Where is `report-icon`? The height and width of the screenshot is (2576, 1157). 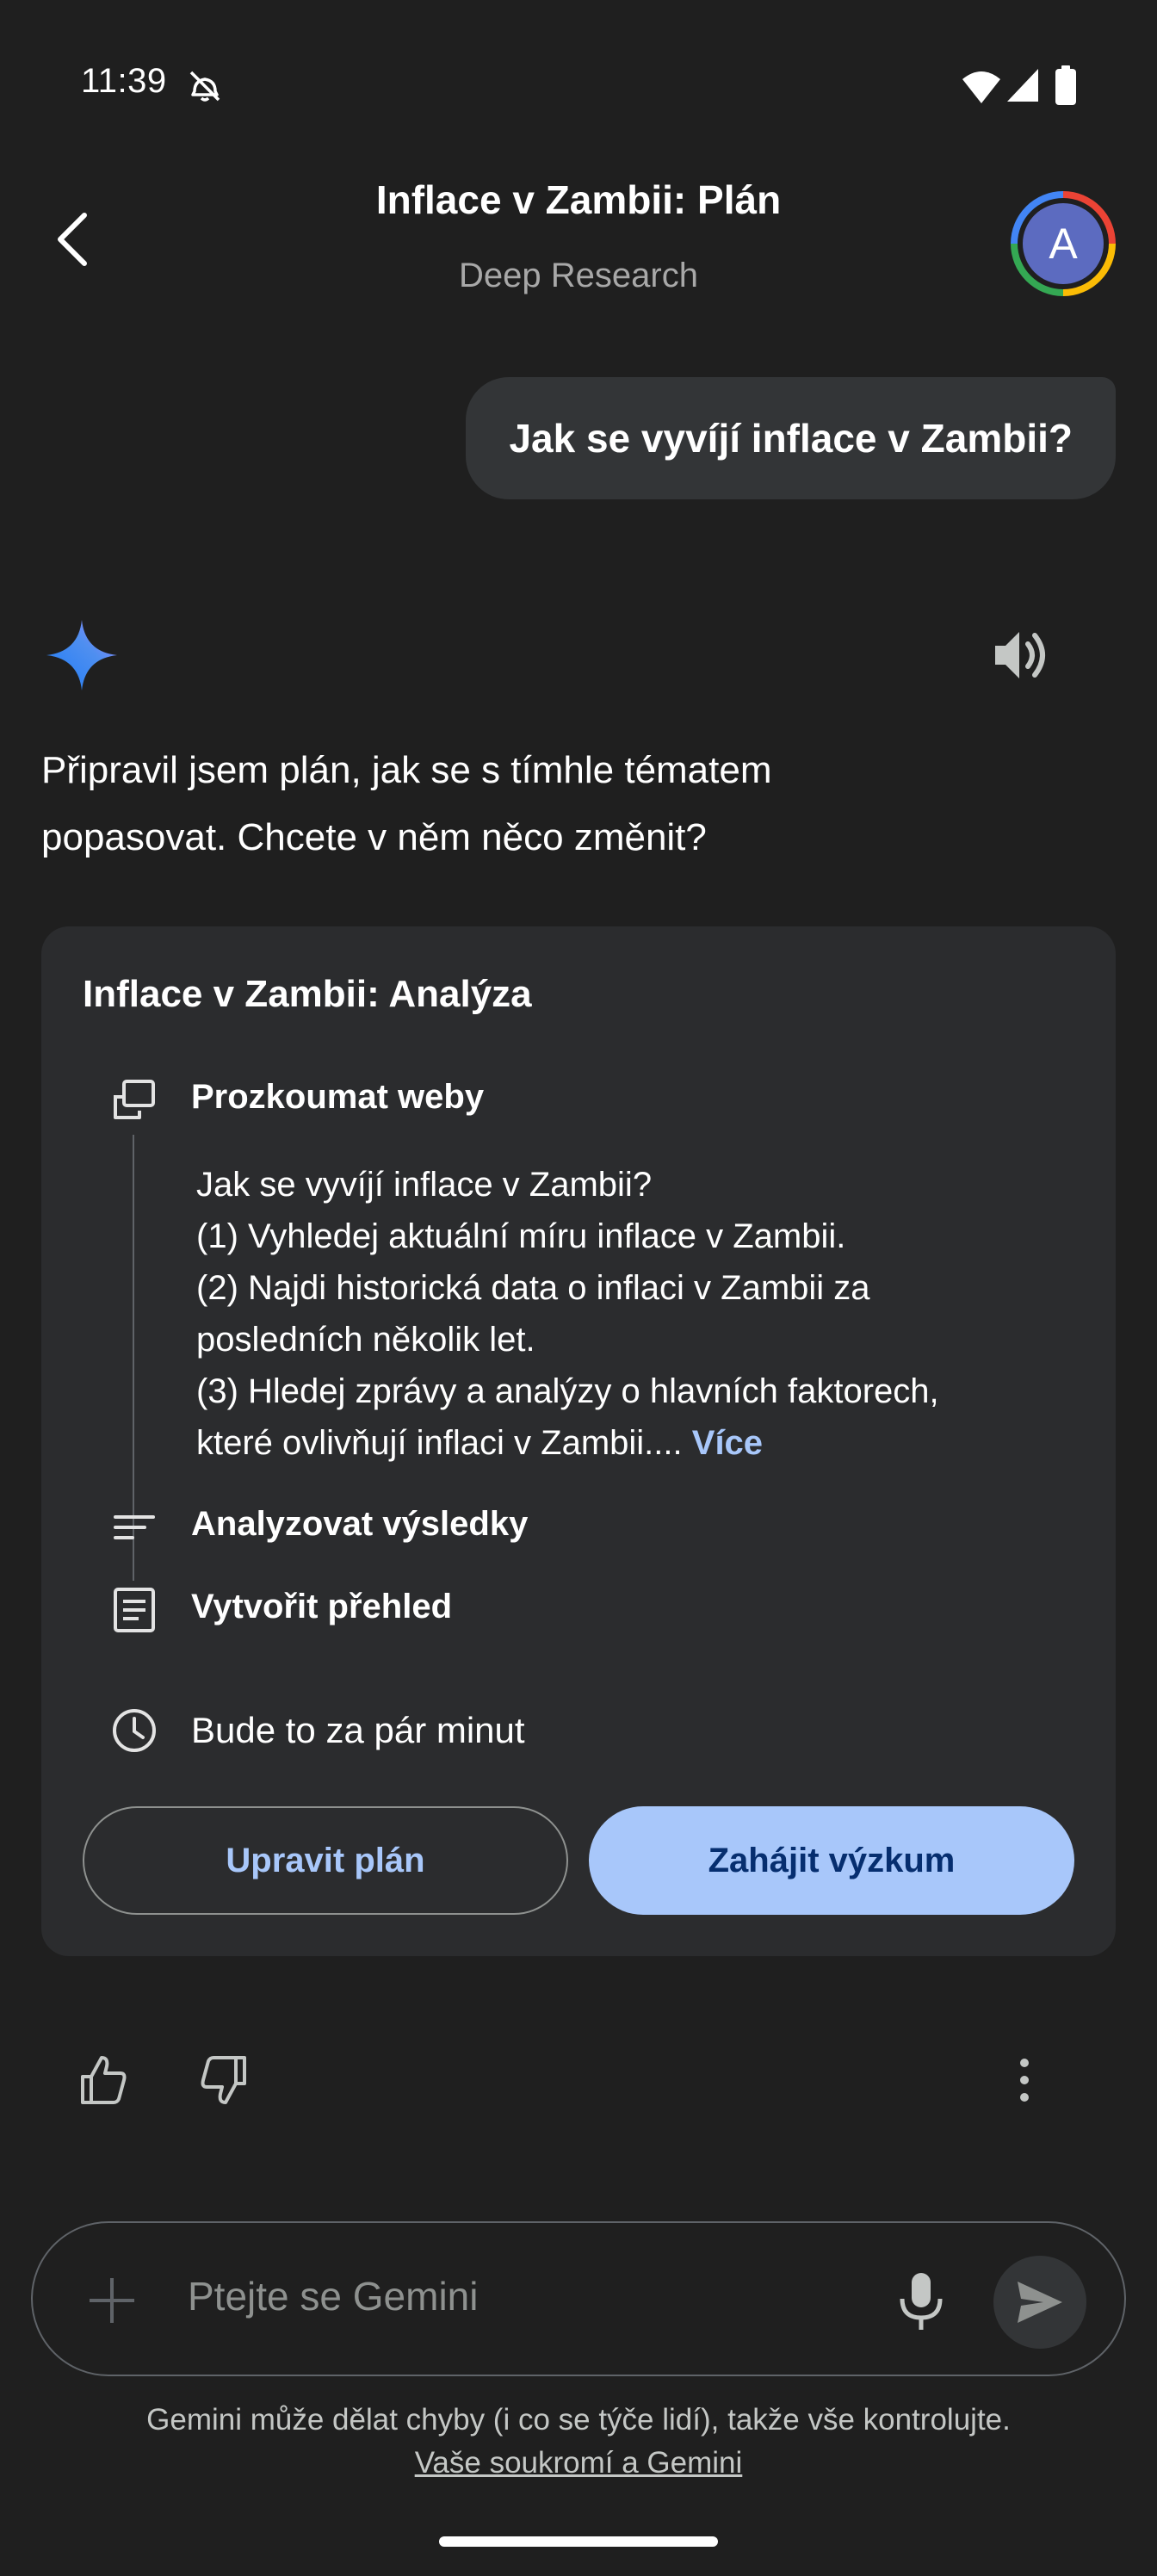 report-icon is located at coordinates (134, 1610).